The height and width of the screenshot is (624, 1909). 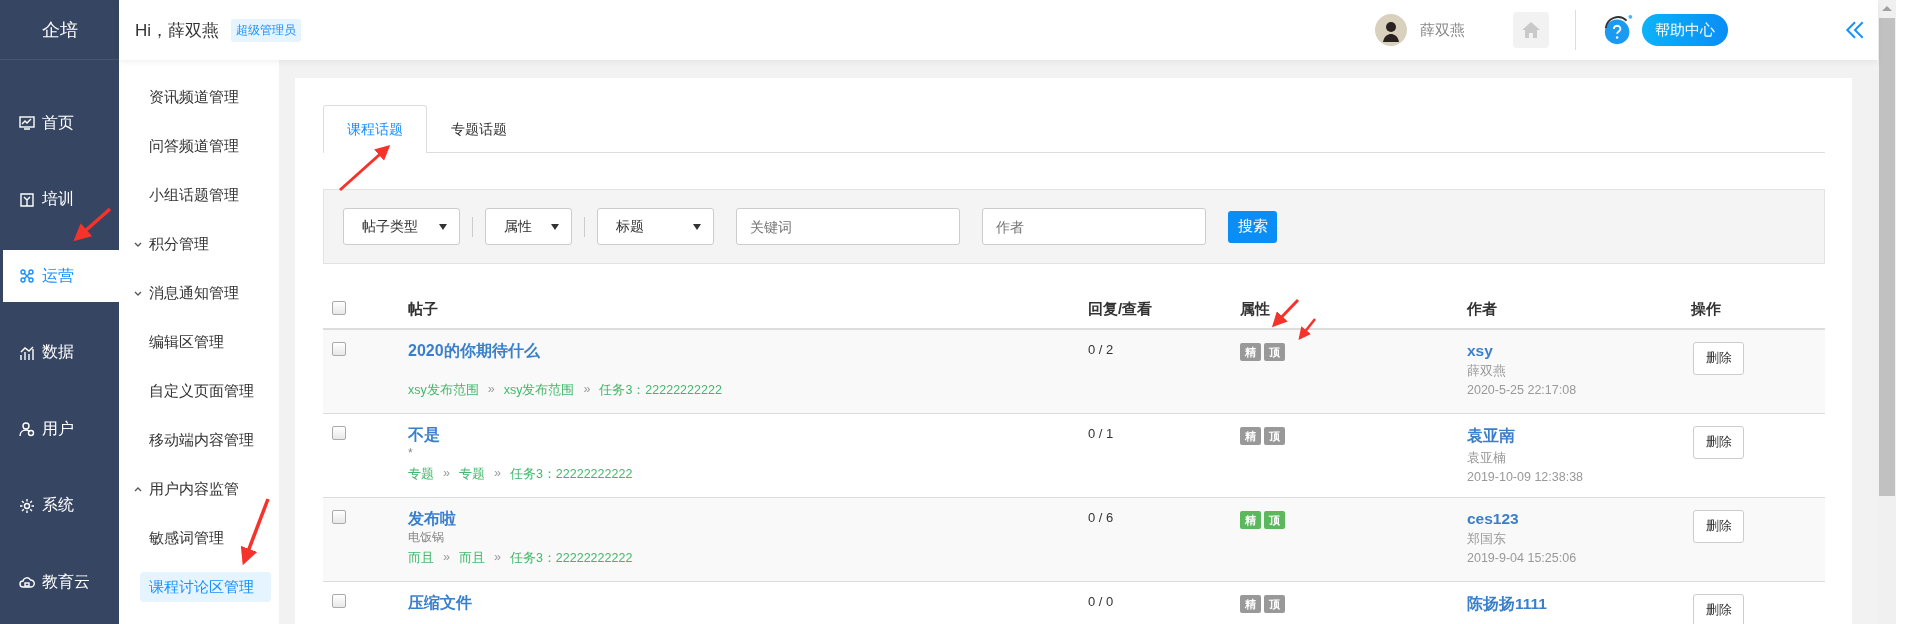 What do you see at coordinates (375, 129) in the screenshot?
I see `tab: 课程话题` at bounding box center [375, 129].